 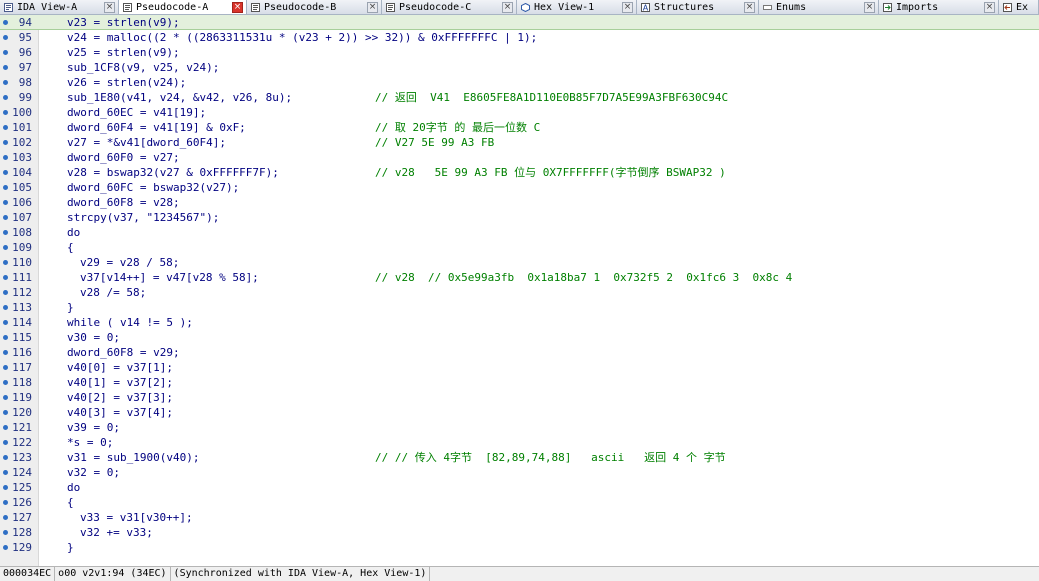 I want to click on code-line: 112 v28 /= 58;, so click(x=519, y=292).